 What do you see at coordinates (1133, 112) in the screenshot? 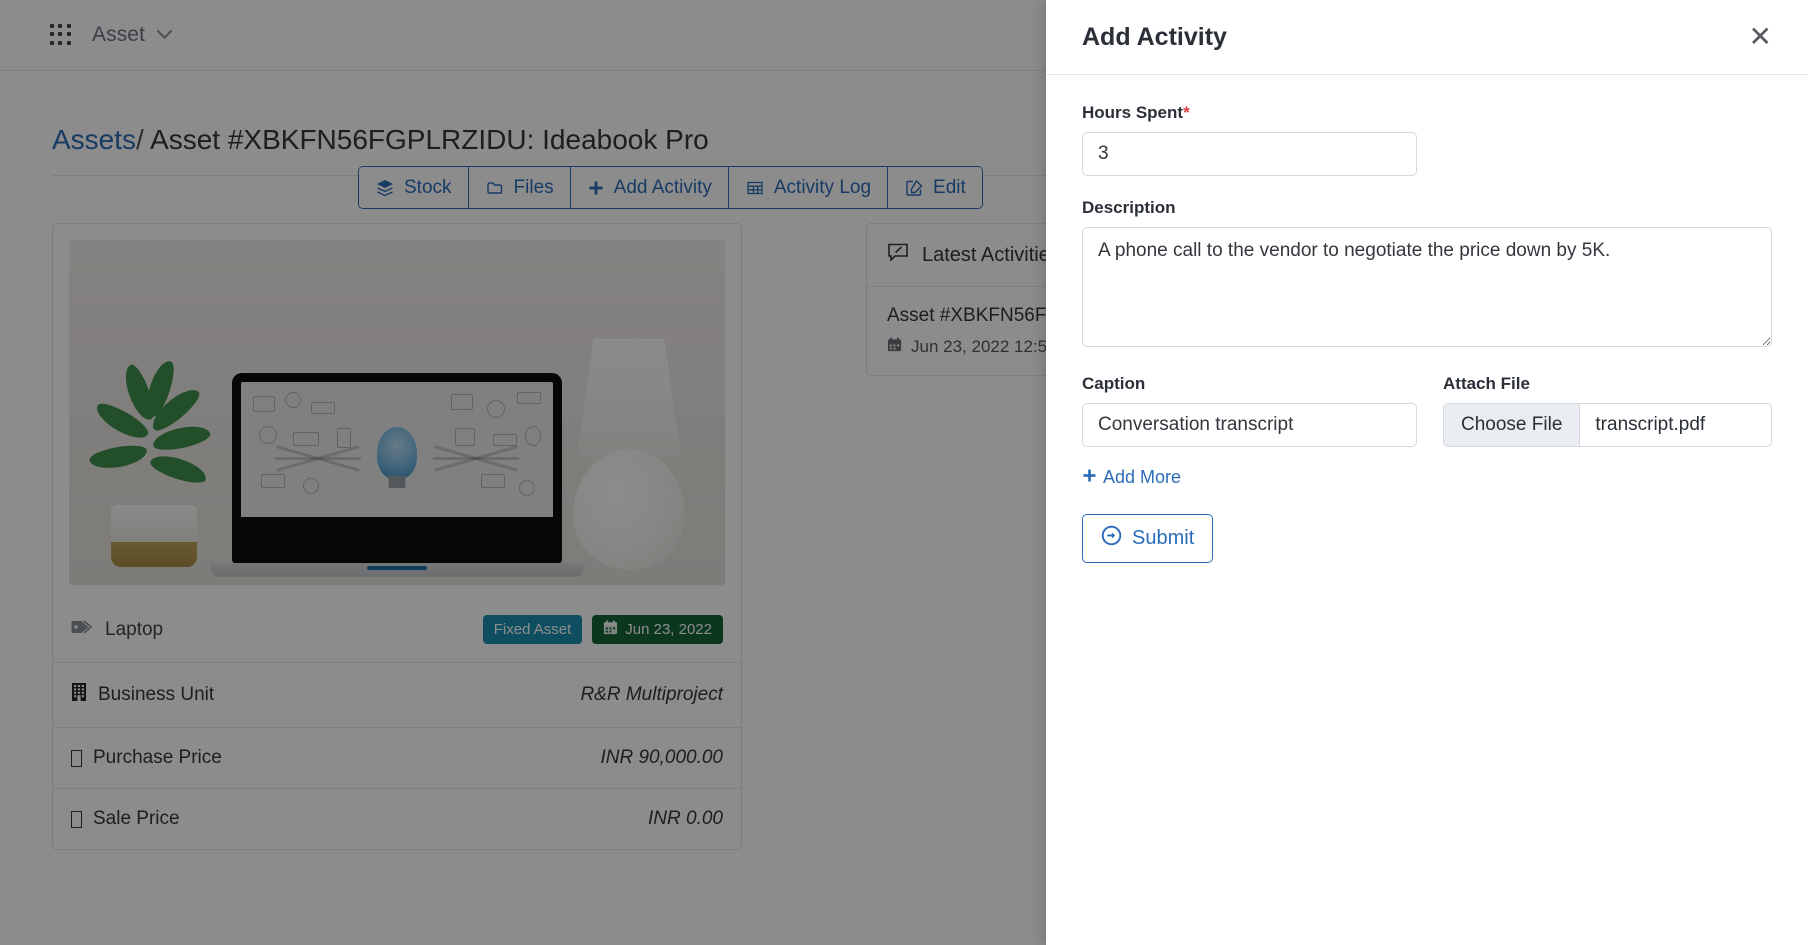
I see `hours-spent-label-text: Hours Spent` at bounding box center [1133, 112].